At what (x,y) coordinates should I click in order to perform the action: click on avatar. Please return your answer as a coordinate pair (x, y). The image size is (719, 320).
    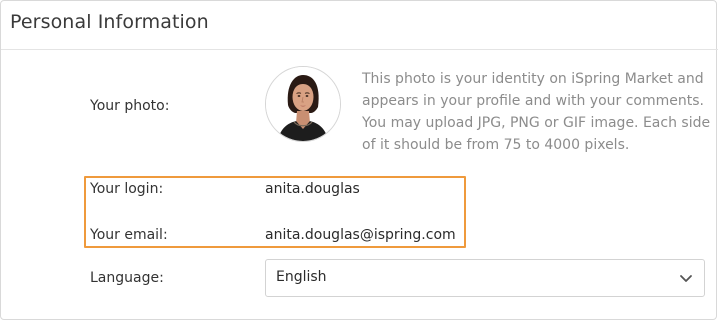
    Looking at the image, I should click on (303, 104).